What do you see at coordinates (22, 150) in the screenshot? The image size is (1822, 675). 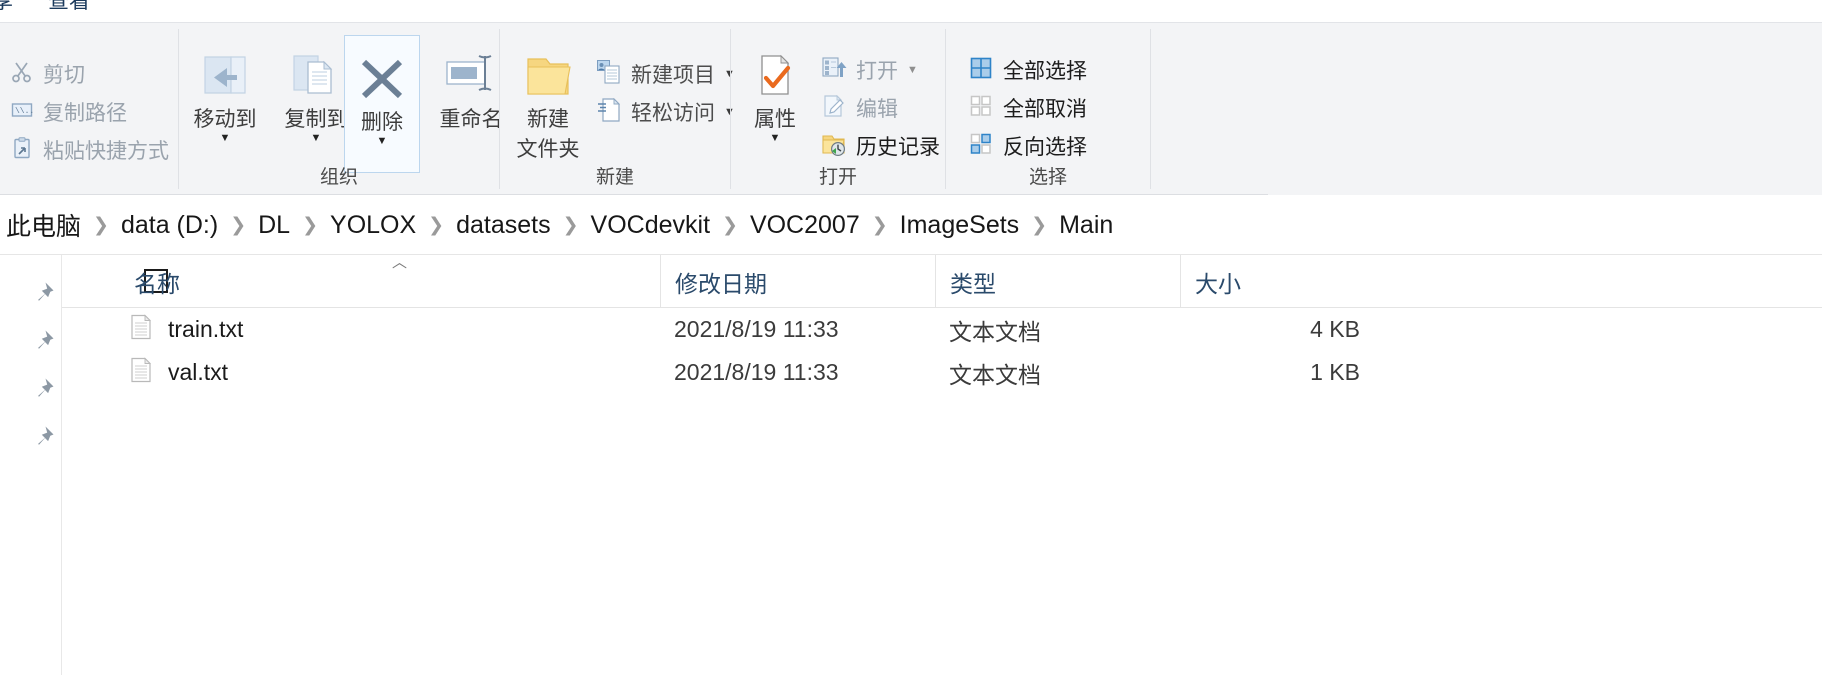 I see `paste-shortcut-icon` at bounding box center [22, 150].